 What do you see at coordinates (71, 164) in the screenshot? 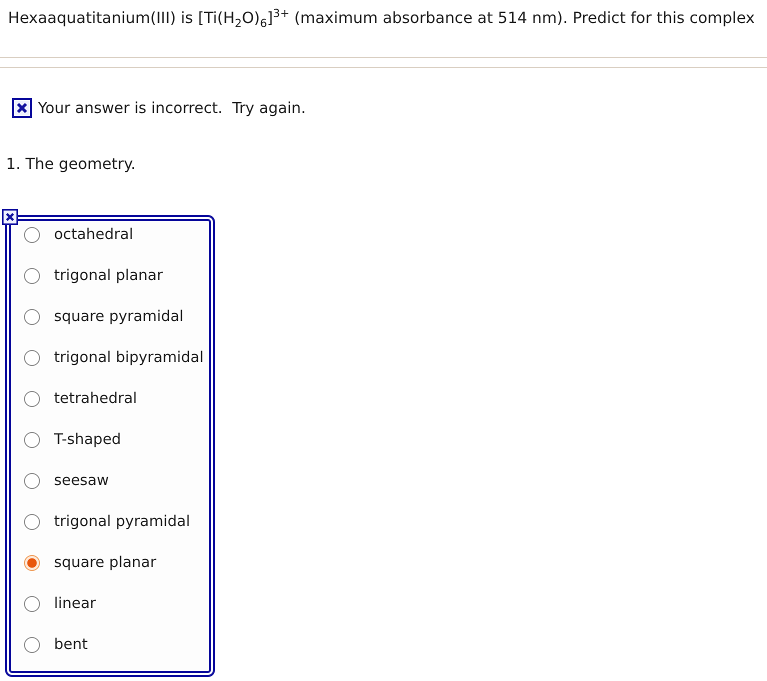
I see `question-prompt: 1. The geometry.` at bounding box center [71, 164].